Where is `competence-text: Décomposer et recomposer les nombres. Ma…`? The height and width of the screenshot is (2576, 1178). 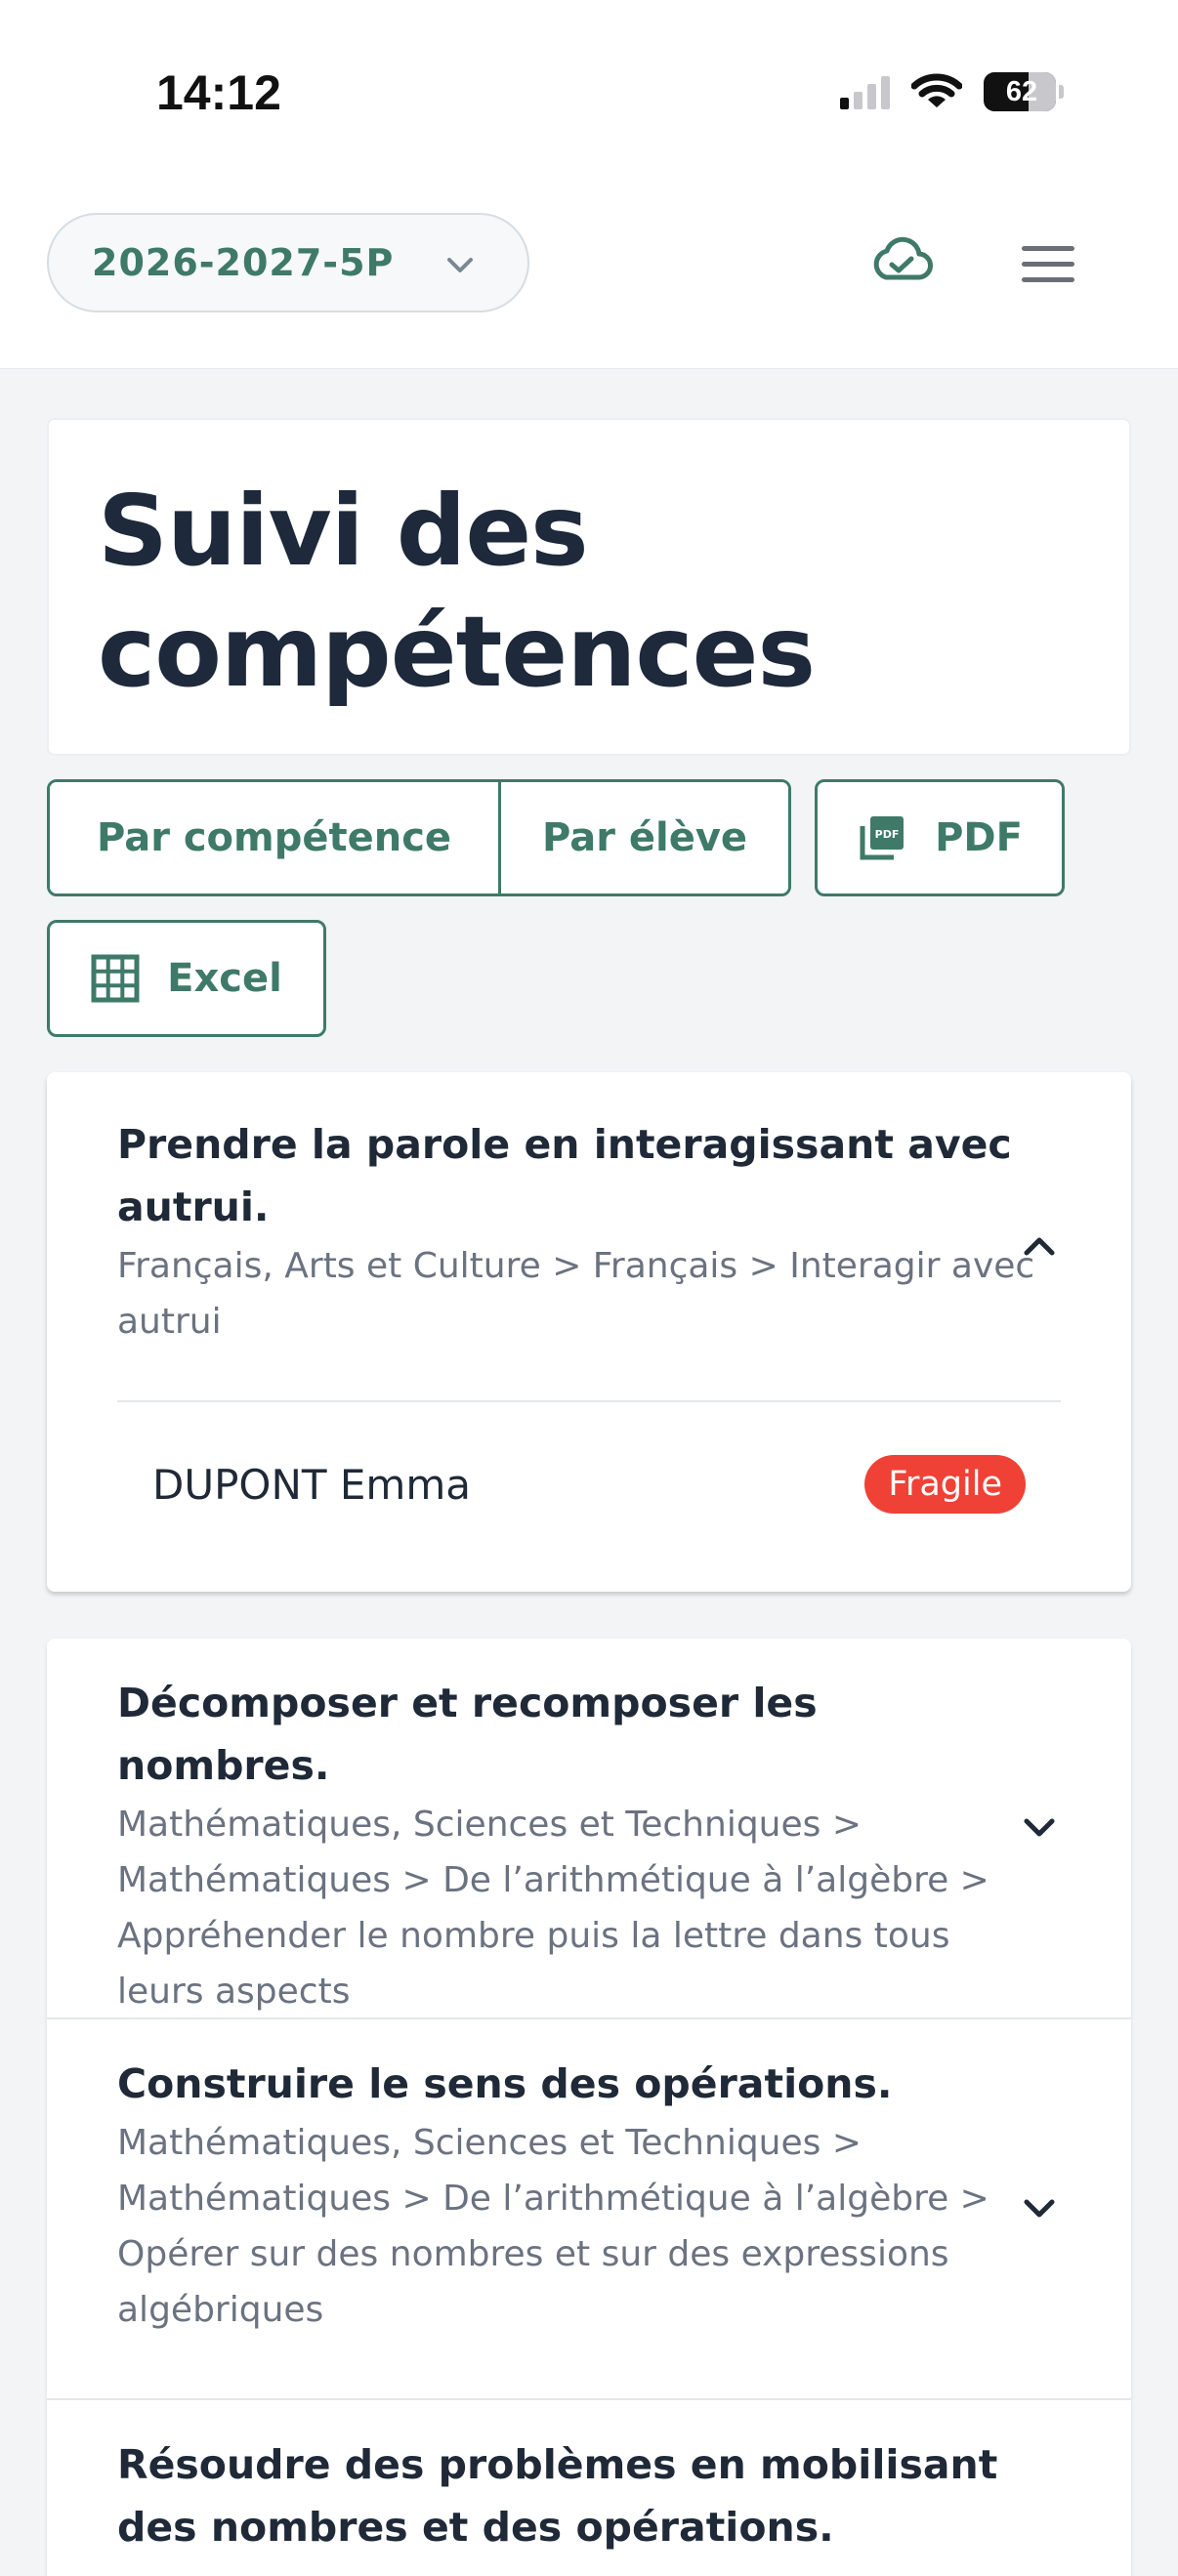 competence-text: Décomposer et recomposer les nombres. Ma… is located at coordinates (576, 1846).